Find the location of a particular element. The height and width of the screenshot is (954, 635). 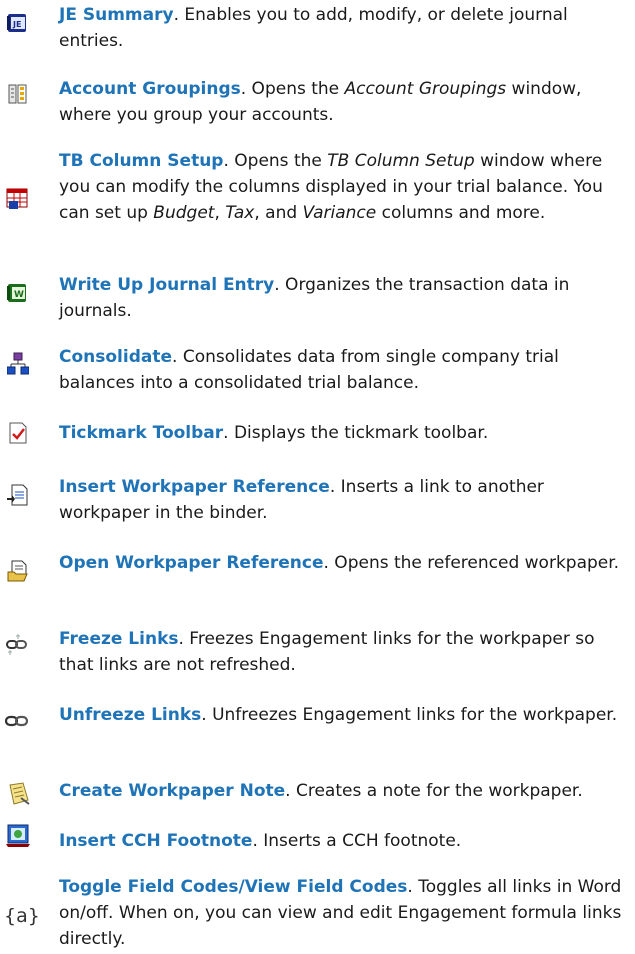

create-workpaper-note-icon is located at coordinates (27, 794).